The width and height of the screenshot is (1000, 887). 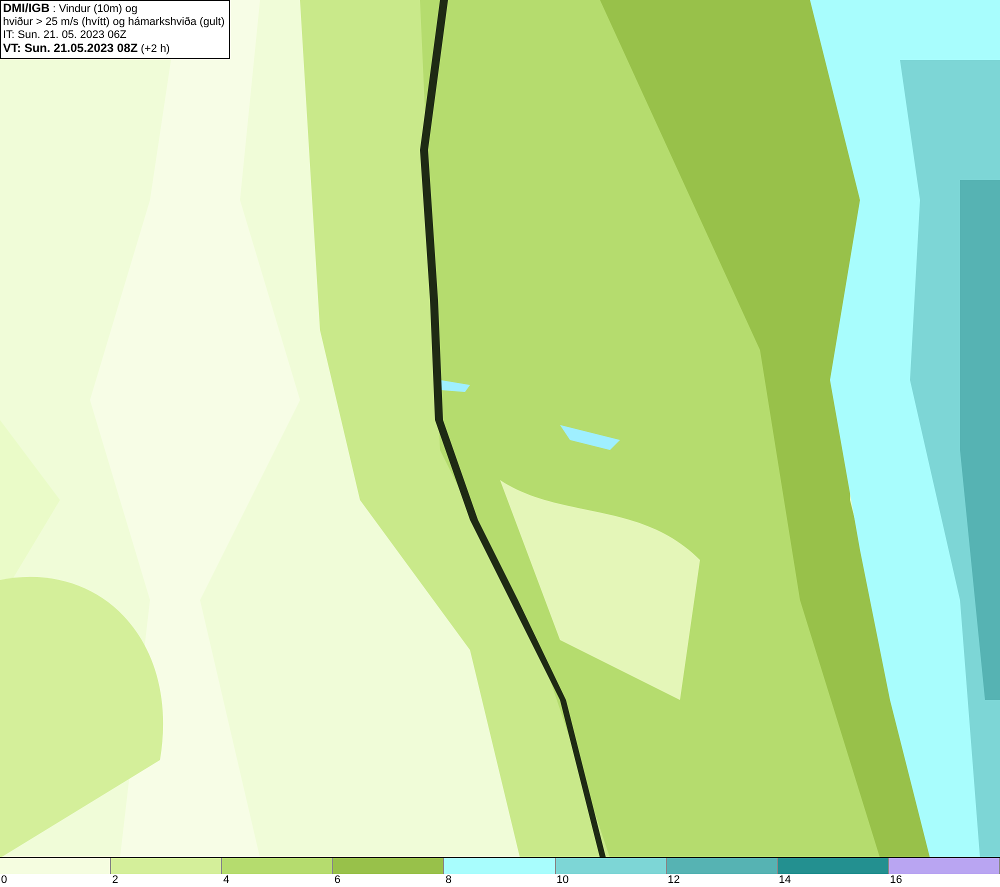 What do you see at coordinates (65, 35) in the screenshot?
I see `title-line: IT: Sun. 21. 05. 2023 06Z` at bounding box center [65, 35].